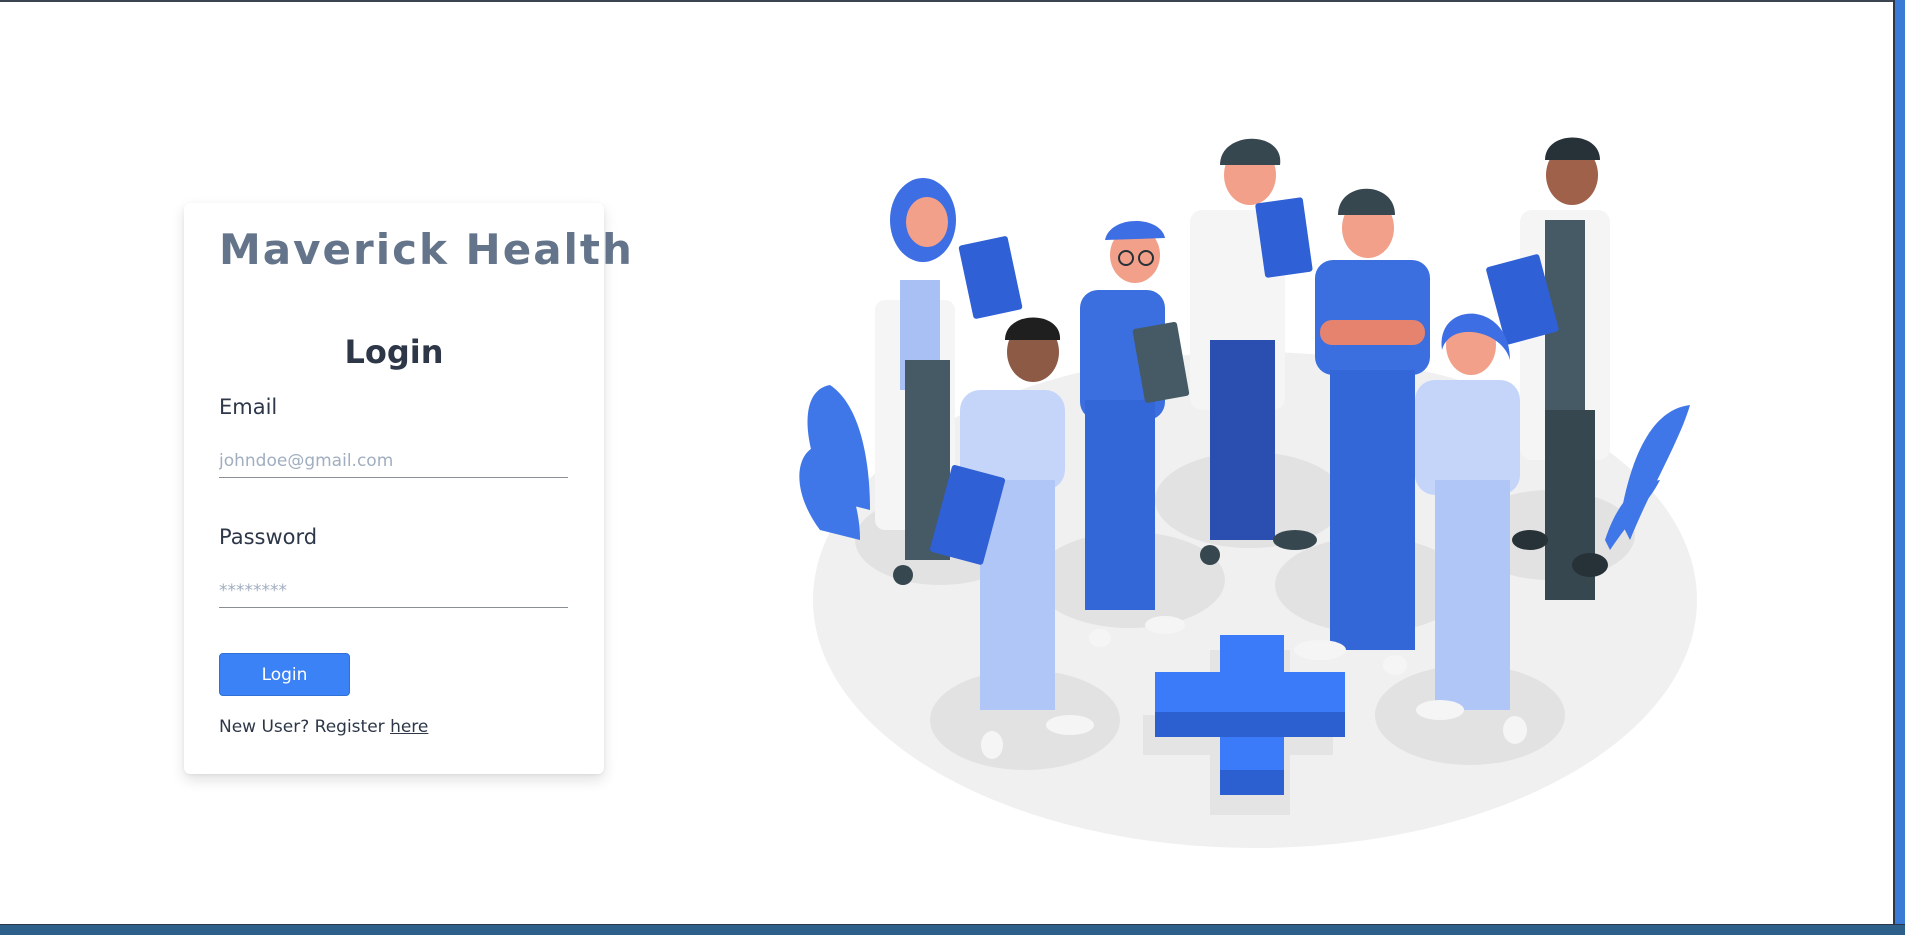 This screenshot has height=935, width=1905. I want to click on register-link: here, so click(409, 727).